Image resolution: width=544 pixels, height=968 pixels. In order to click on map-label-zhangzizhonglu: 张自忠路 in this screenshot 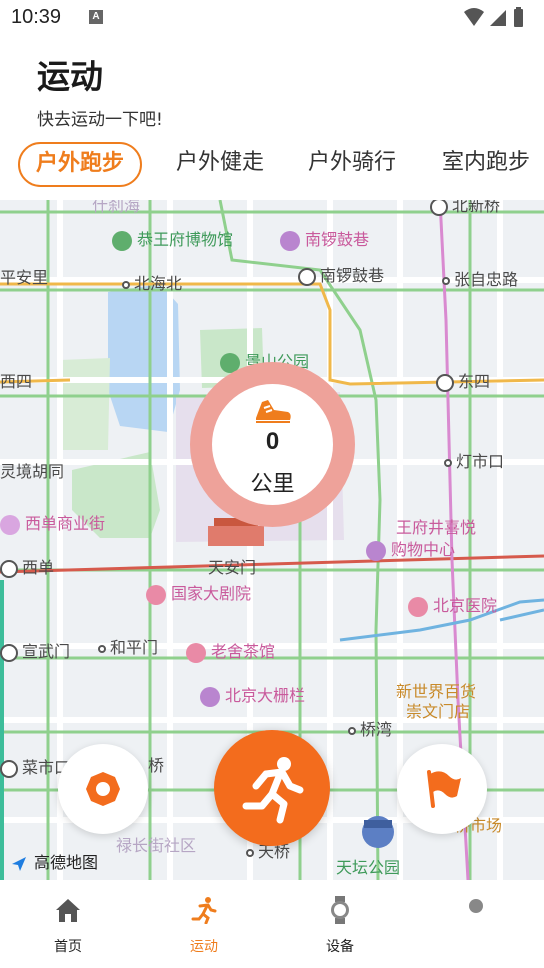, I will do `click(480, 280)`.